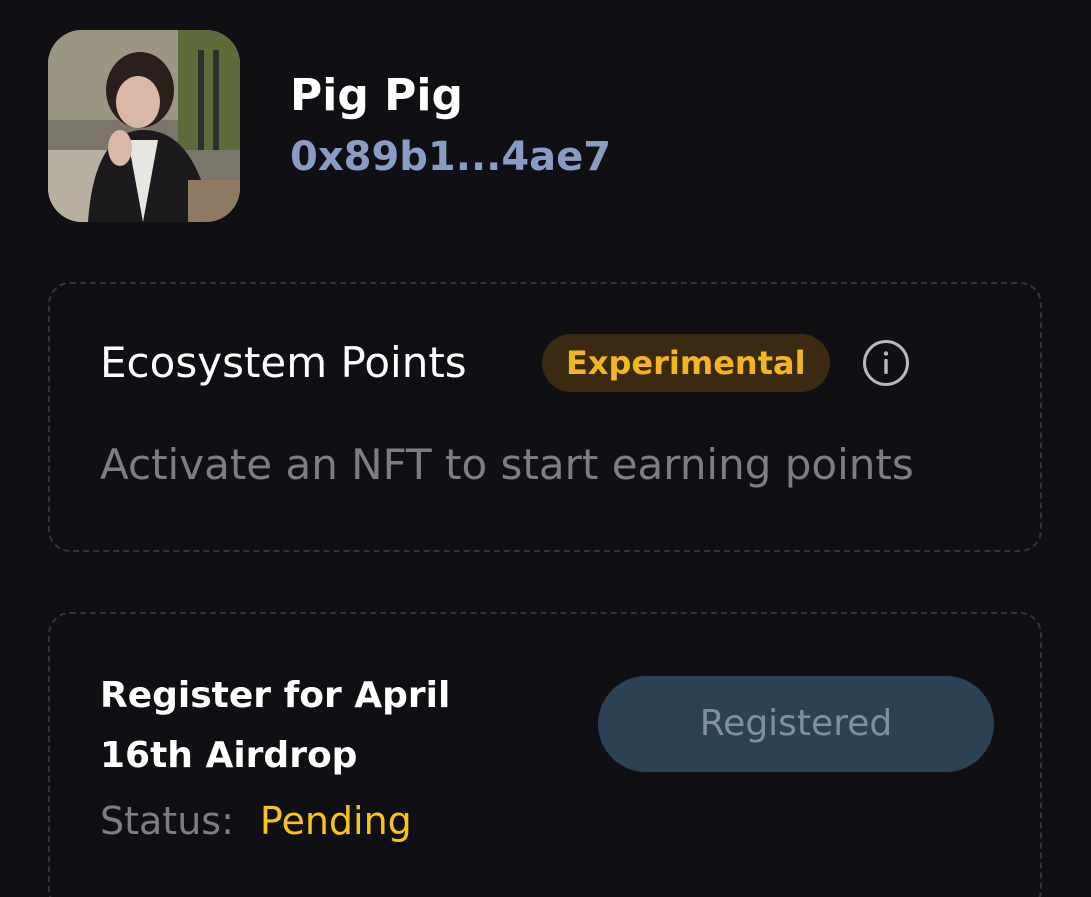  I want to click on experimental-badge: Experimental, so click(686, 363).